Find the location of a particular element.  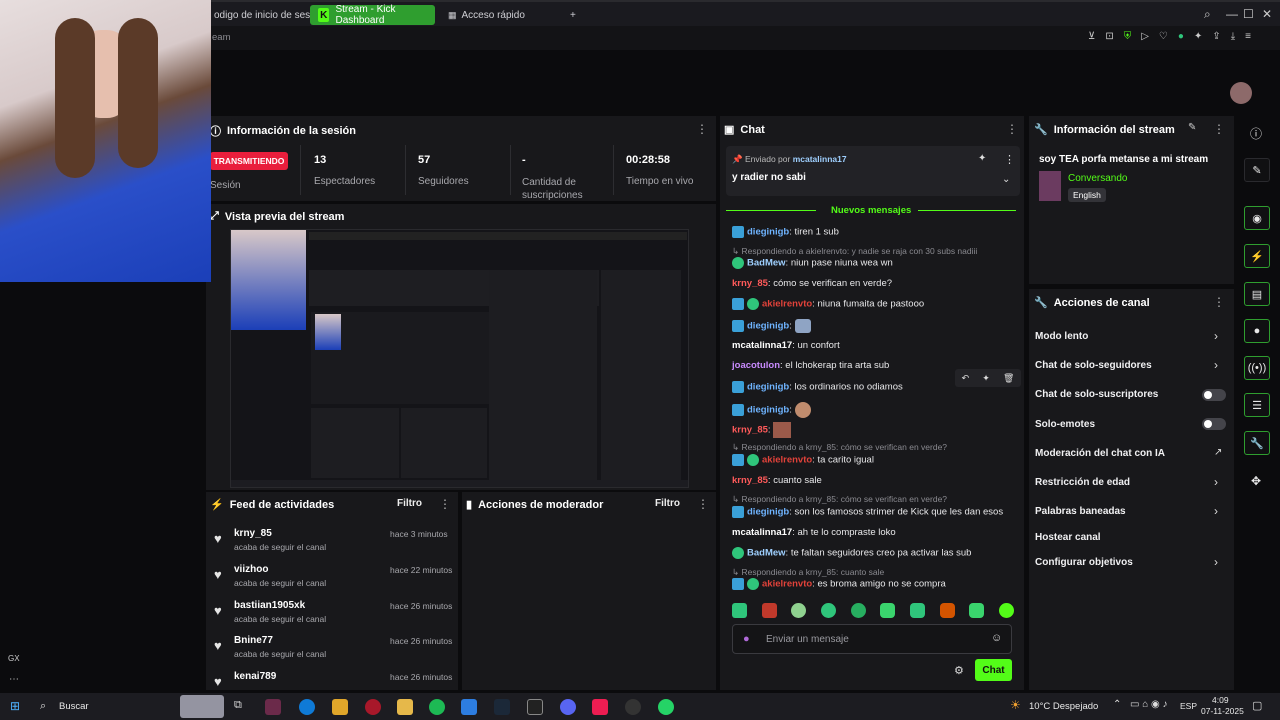

subscribers-only-toggle is located at coordinates (1214, 395).